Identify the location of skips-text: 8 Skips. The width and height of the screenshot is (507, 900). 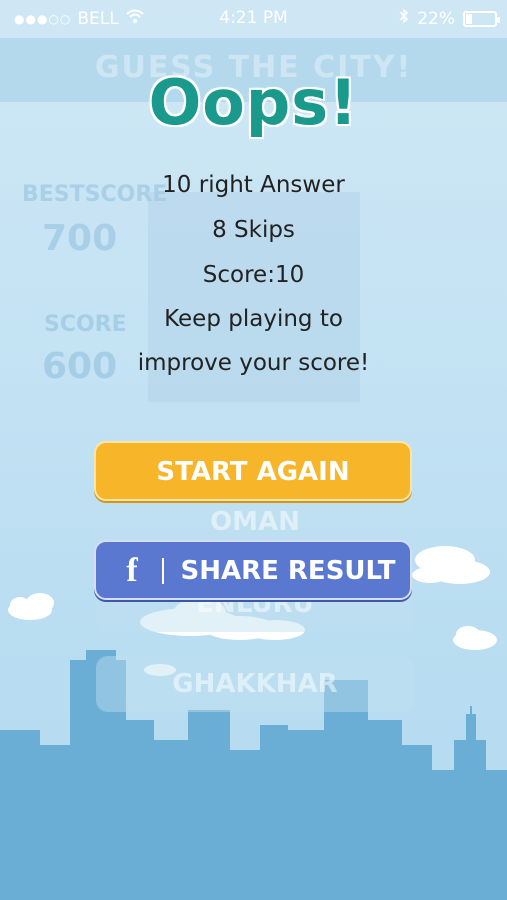
(253, 230).